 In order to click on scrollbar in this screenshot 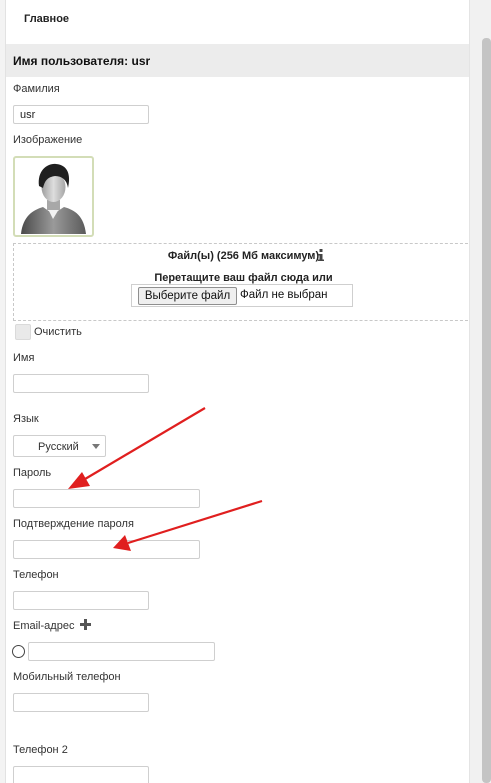, I will do `click(480, 391)`.